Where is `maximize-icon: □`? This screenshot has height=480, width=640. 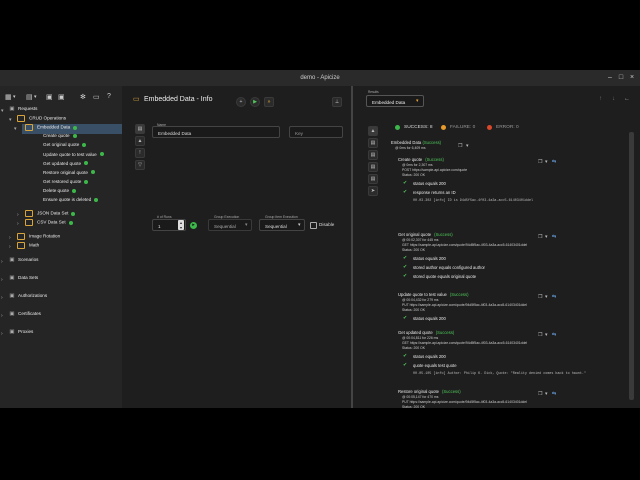
maximize-icon: □ is located at coordinates (621, 78).